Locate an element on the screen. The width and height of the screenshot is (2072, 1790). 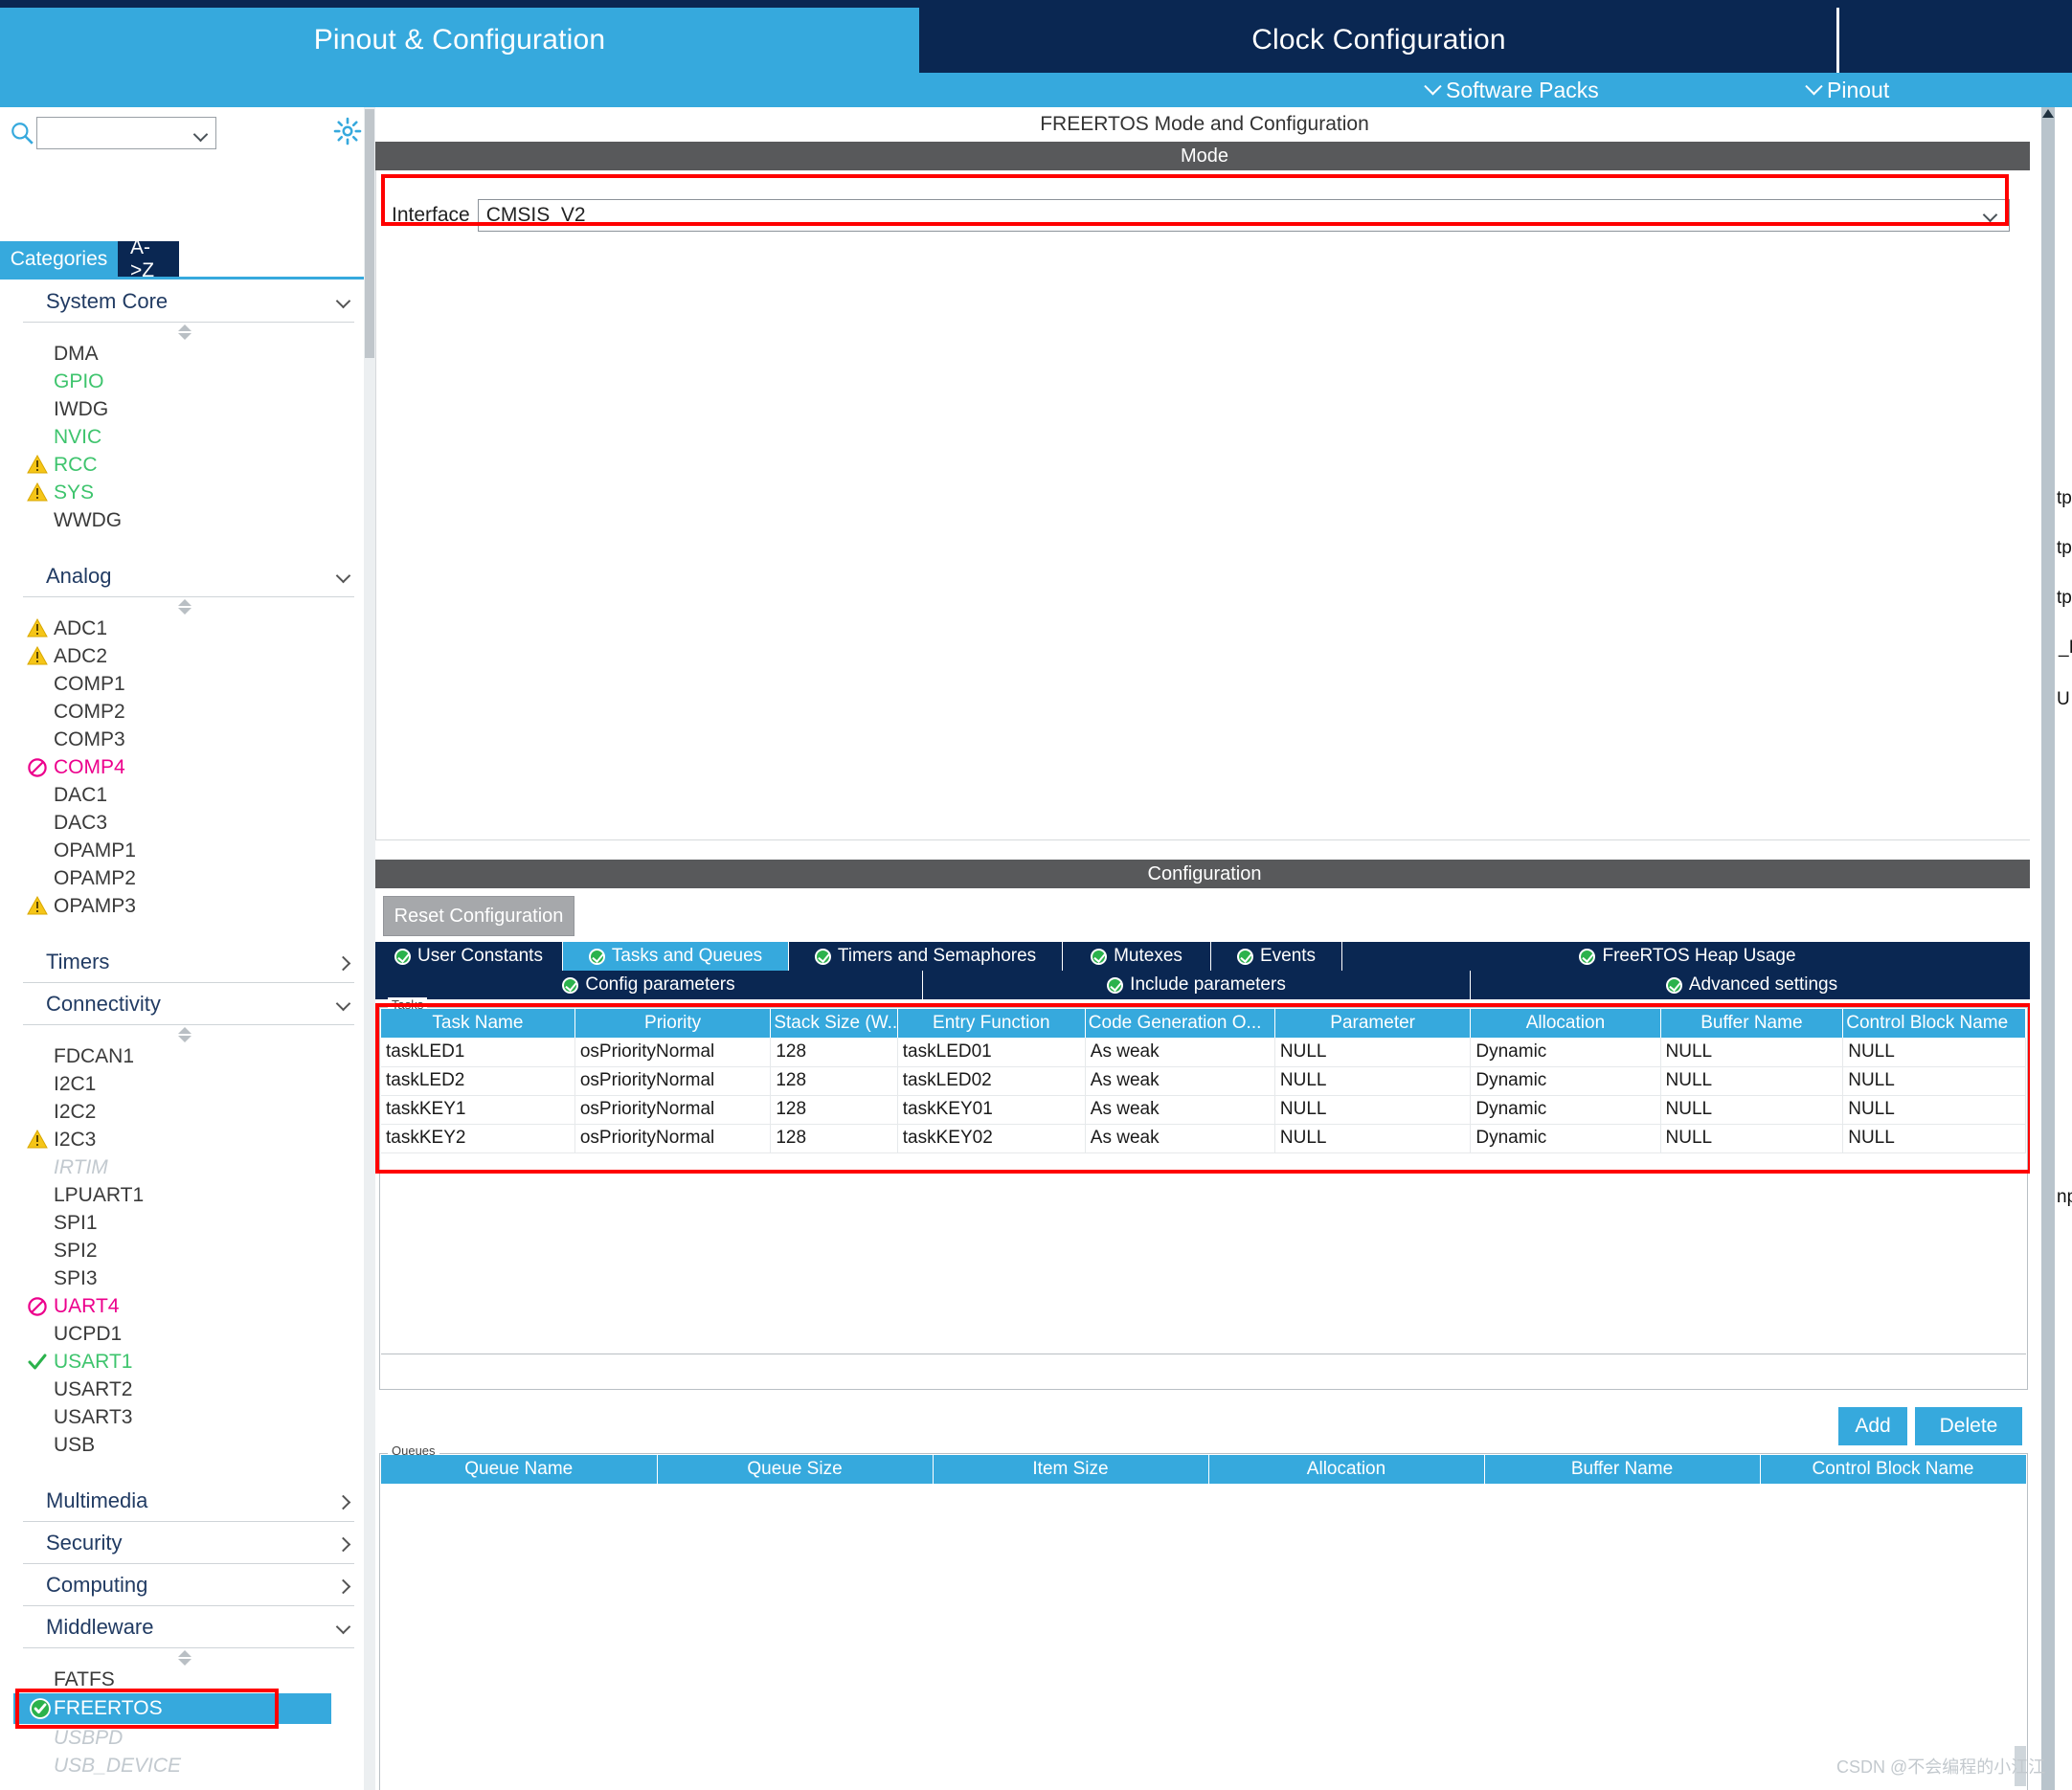
tasks-col-buffer-name: Buffer Name is located at coordinates (1752, 1023).